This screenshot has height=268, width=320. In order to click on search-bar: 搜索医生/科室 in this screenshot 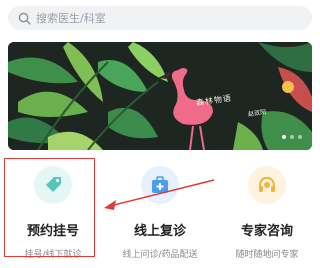, I will do `click(160, 18)`.